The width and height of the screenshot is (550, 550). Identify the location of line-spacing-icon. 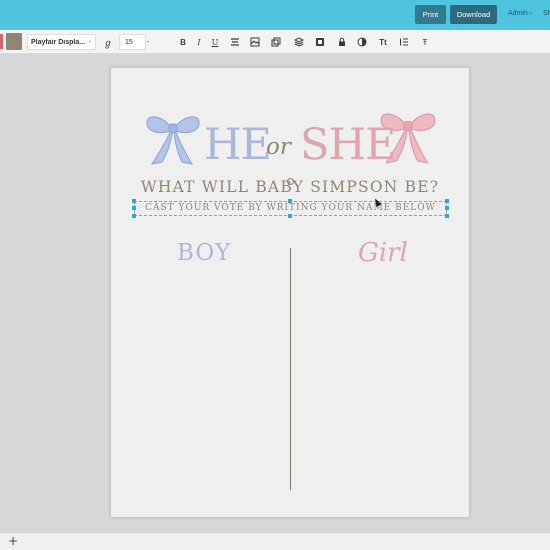
(404, 42).